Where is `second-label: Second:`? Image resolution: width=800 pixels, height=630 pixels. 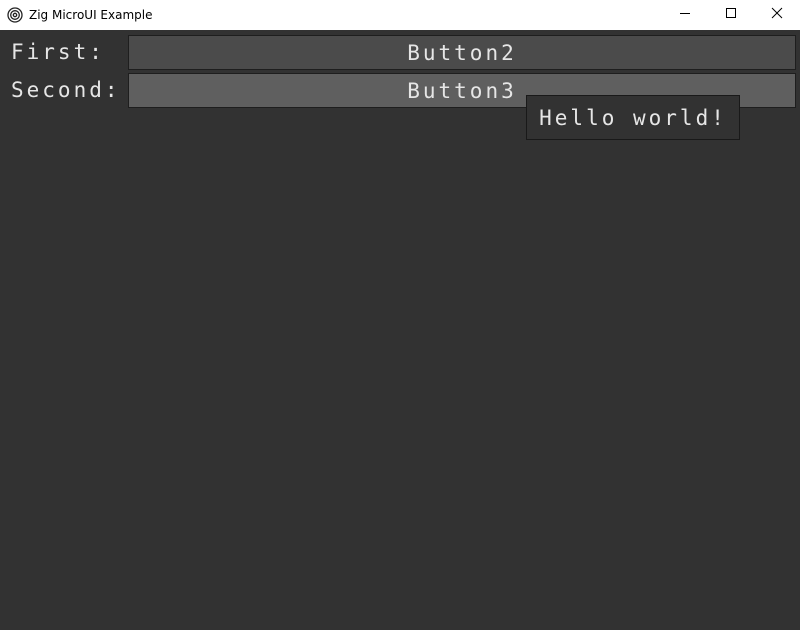
second-label: Second: is located at coordinates (66, 90).